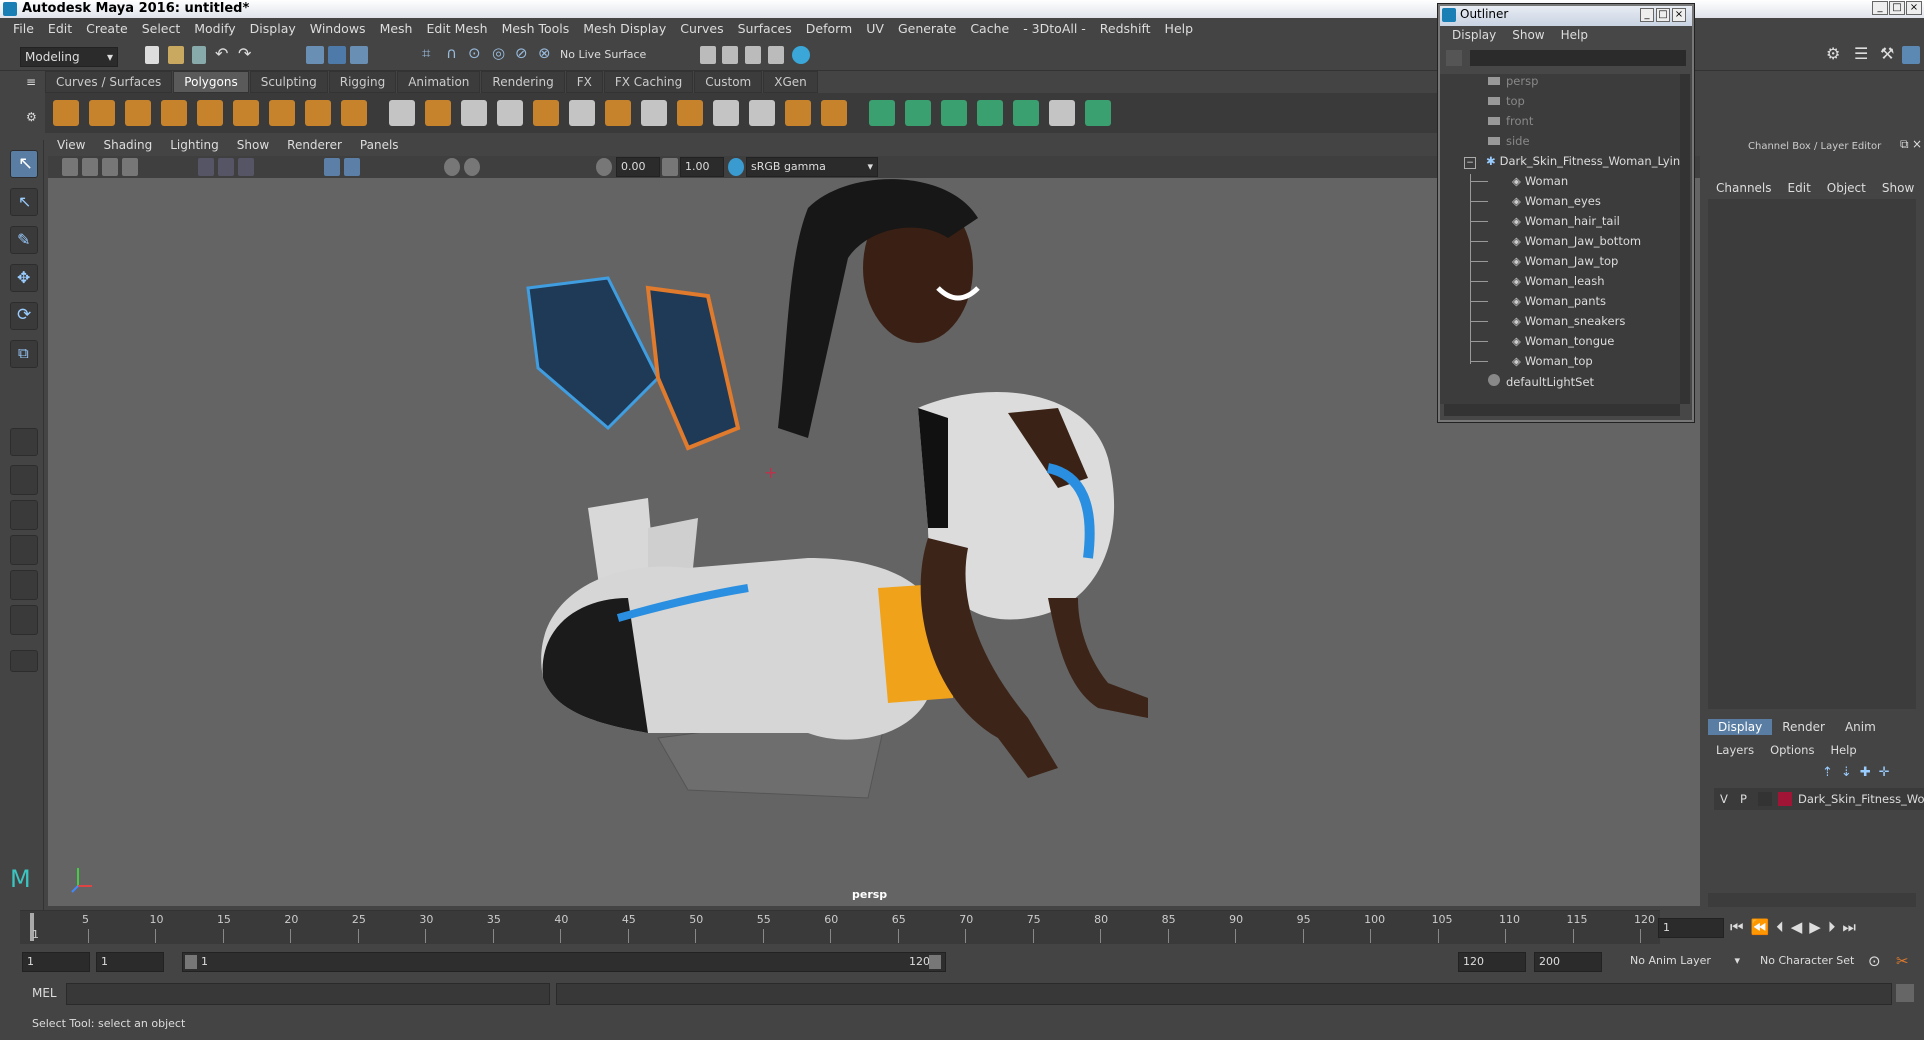 The image size is (1924, 1040). Describe the element at coordinates (624, 28) in the screenshot. I see `menu-mesh-display: Mesh Display` at that location.